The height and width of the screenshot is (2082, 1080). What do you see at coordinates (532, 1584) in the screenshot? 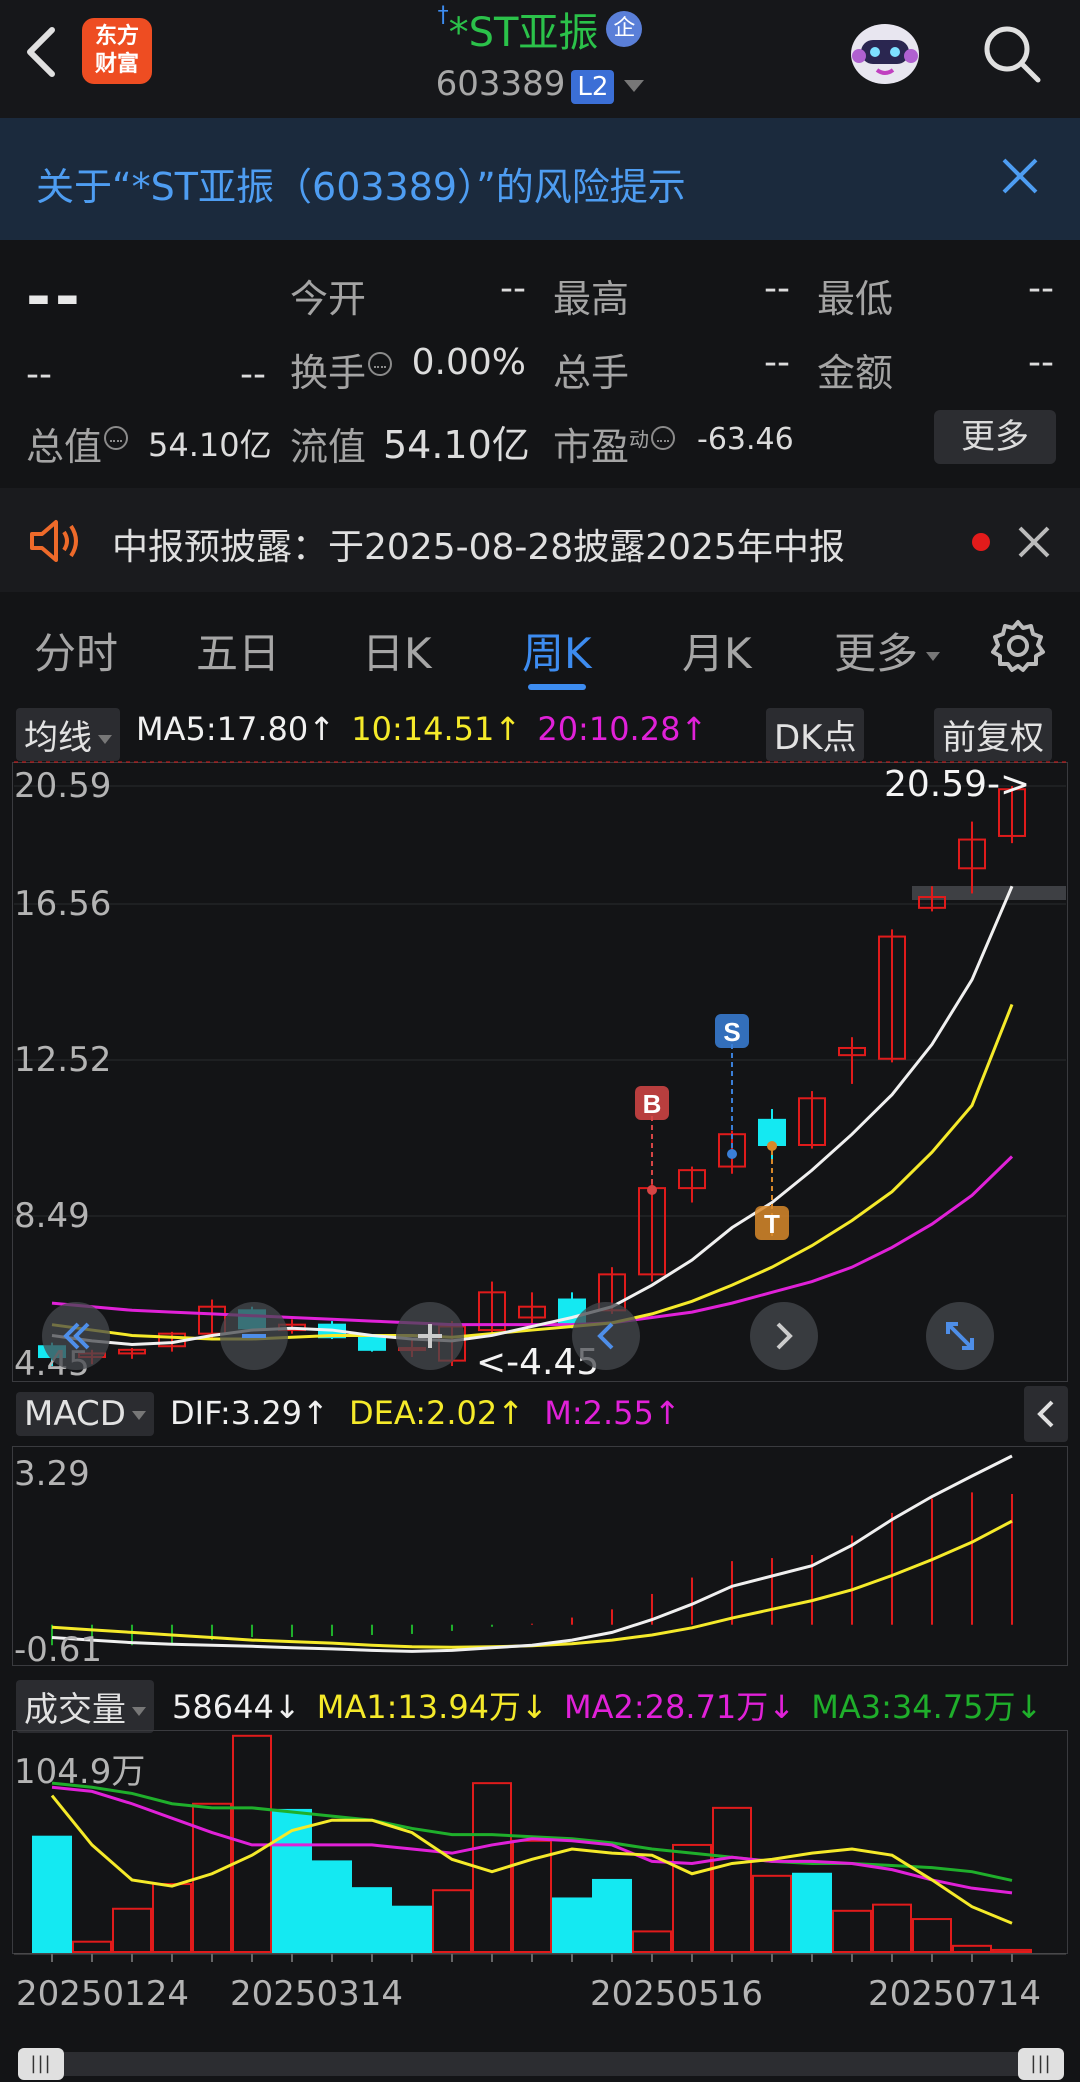
I see `dea-line` at bounding box center [532, 1584].